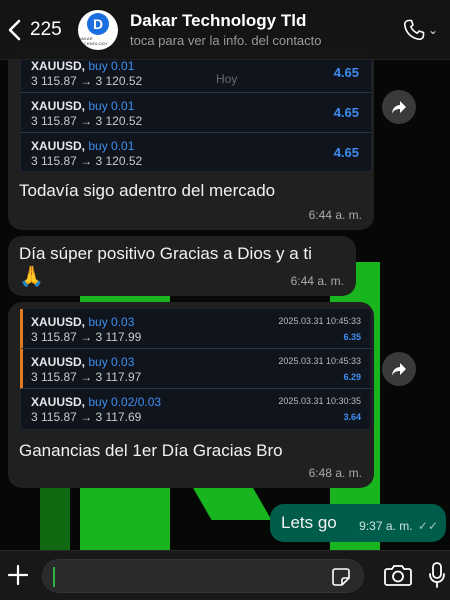 This screenshot has width=450, height=600. Describe the element at coordinates (398, 526) in the screenshot. I see `message-time: 9:37 a. m. ✓✓` at that location.